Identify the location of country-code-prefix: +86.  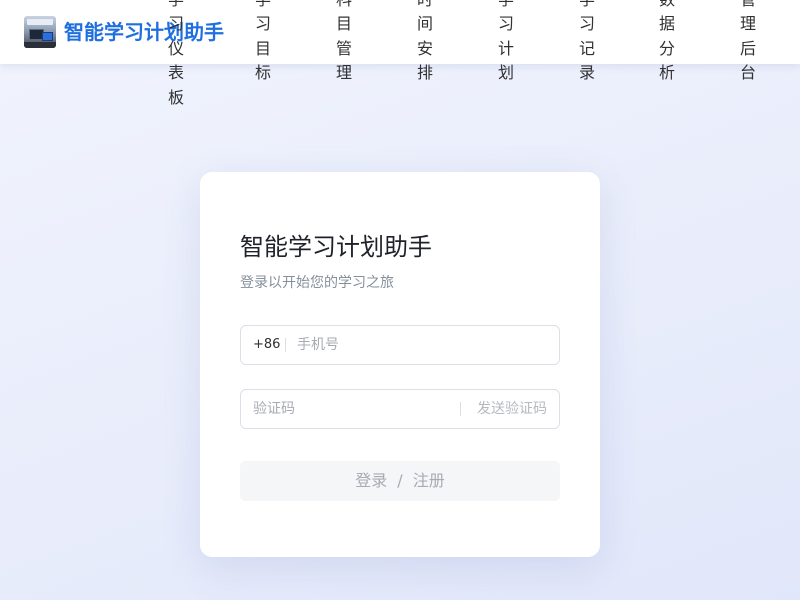
(266, 345).